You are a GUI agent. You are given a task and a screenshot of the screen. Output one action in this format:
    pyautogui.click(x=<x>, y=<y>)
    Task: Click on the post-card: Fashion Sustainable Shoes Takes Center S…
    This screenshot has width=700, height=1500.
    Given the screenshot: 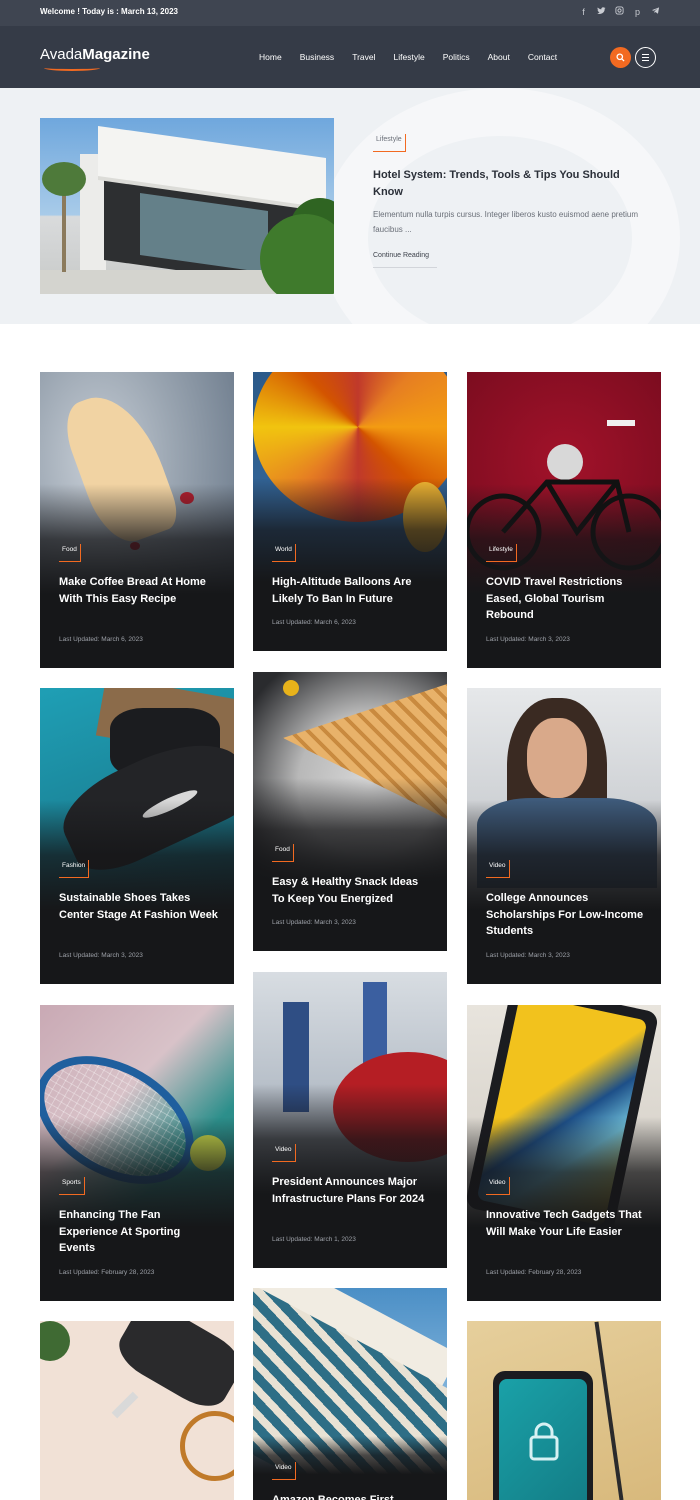 What is the action you would take?
    pyautogui.click(x=137, y=836)
    